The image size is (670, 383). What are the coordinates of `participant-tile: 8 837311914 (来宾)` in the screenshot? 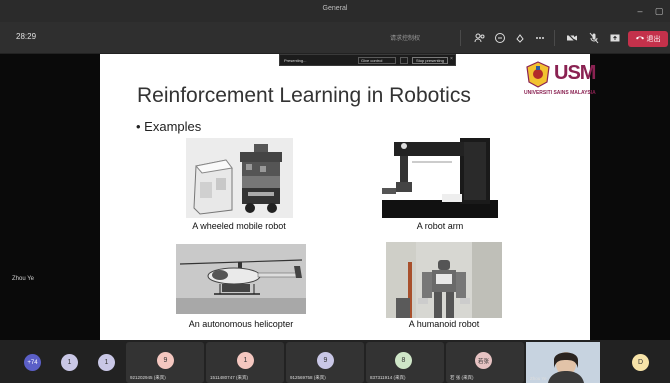 It's located at (405, 362).